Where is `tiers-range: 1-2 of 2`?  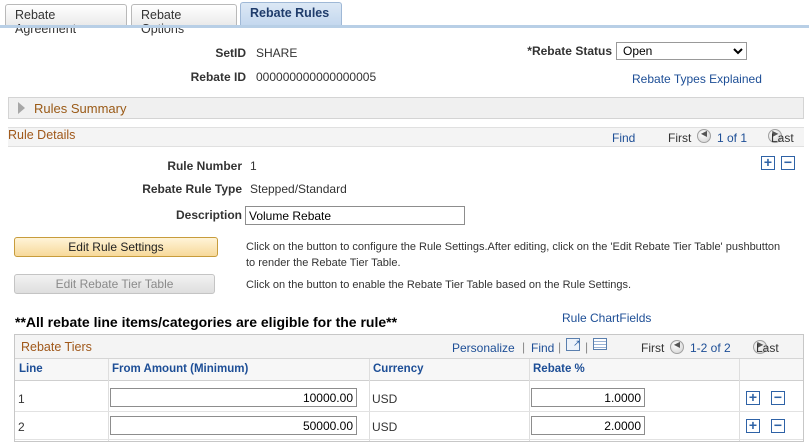
tiers-range: 1-2 of 2 is located at coordinates (710, 348).